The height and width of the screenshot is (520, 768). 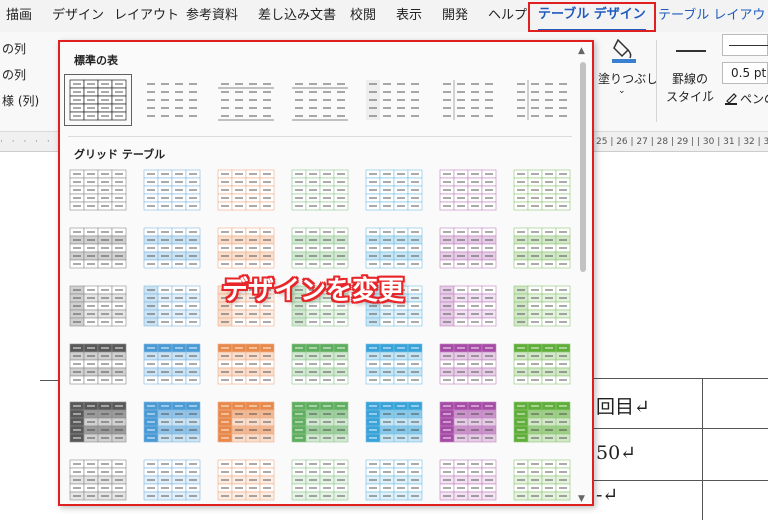 I want to click on ribbon-option-2: の列, so click(x=14, y=74).